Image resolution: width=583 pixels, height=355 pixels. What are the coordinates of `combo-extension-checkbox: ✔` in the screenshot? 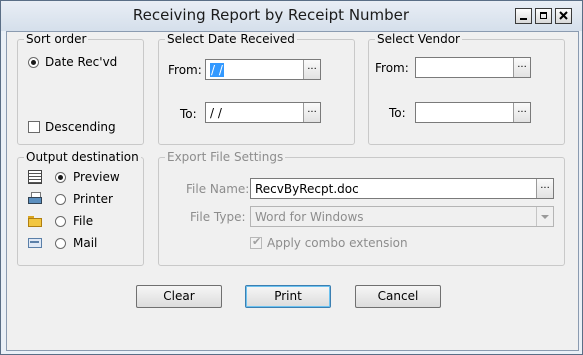 It's located at (256, 242).